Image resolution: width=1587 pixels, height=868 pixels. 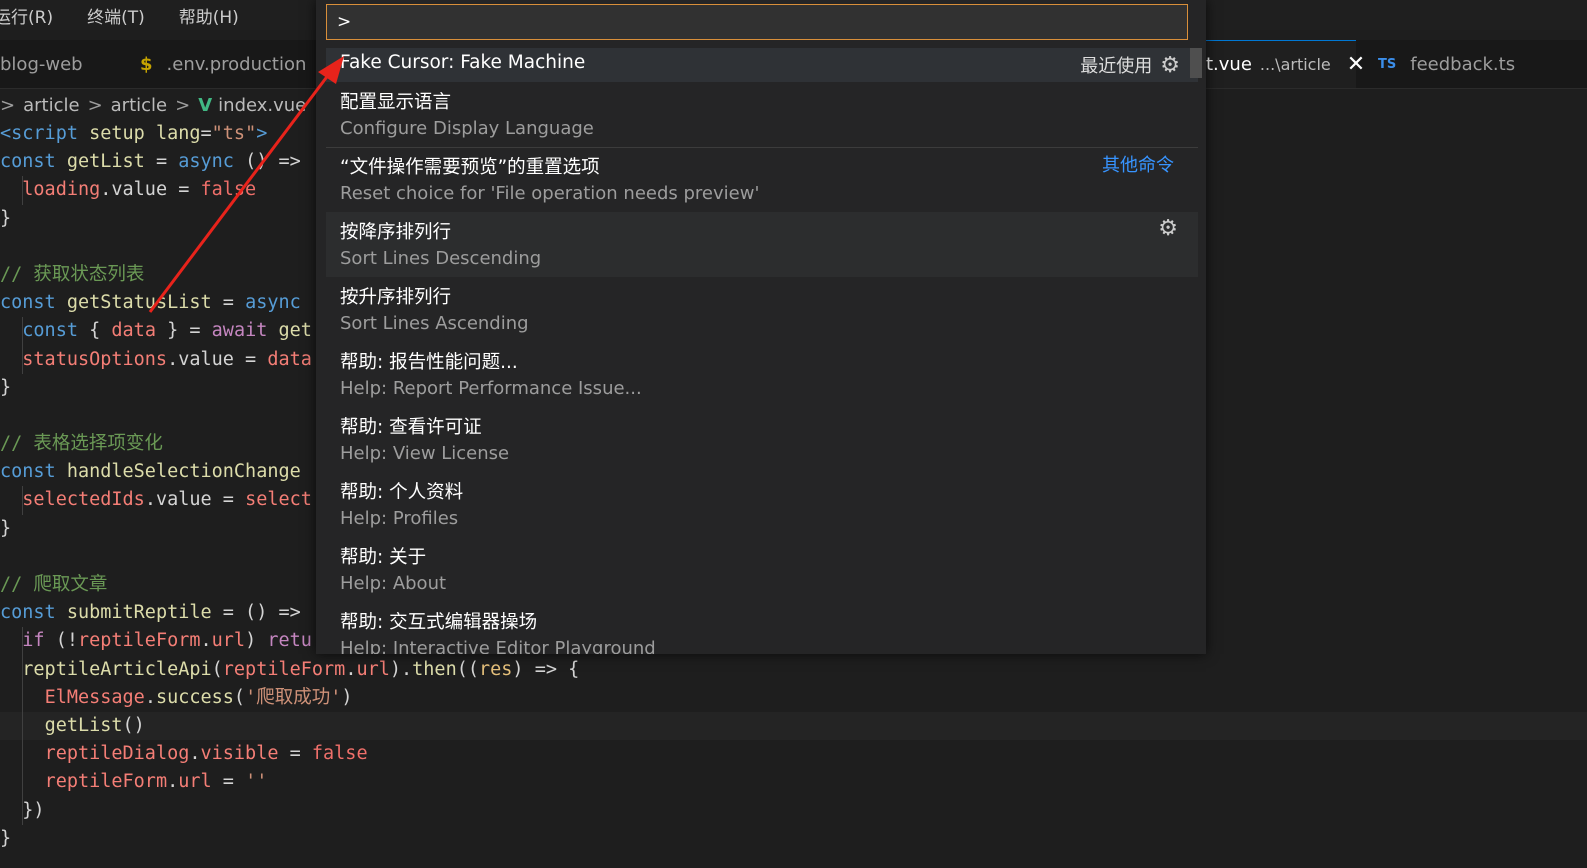 What do you see at coordinates (339, 754) in the screenshot?
I see `code-token: false` at bounding box center [339, 754].